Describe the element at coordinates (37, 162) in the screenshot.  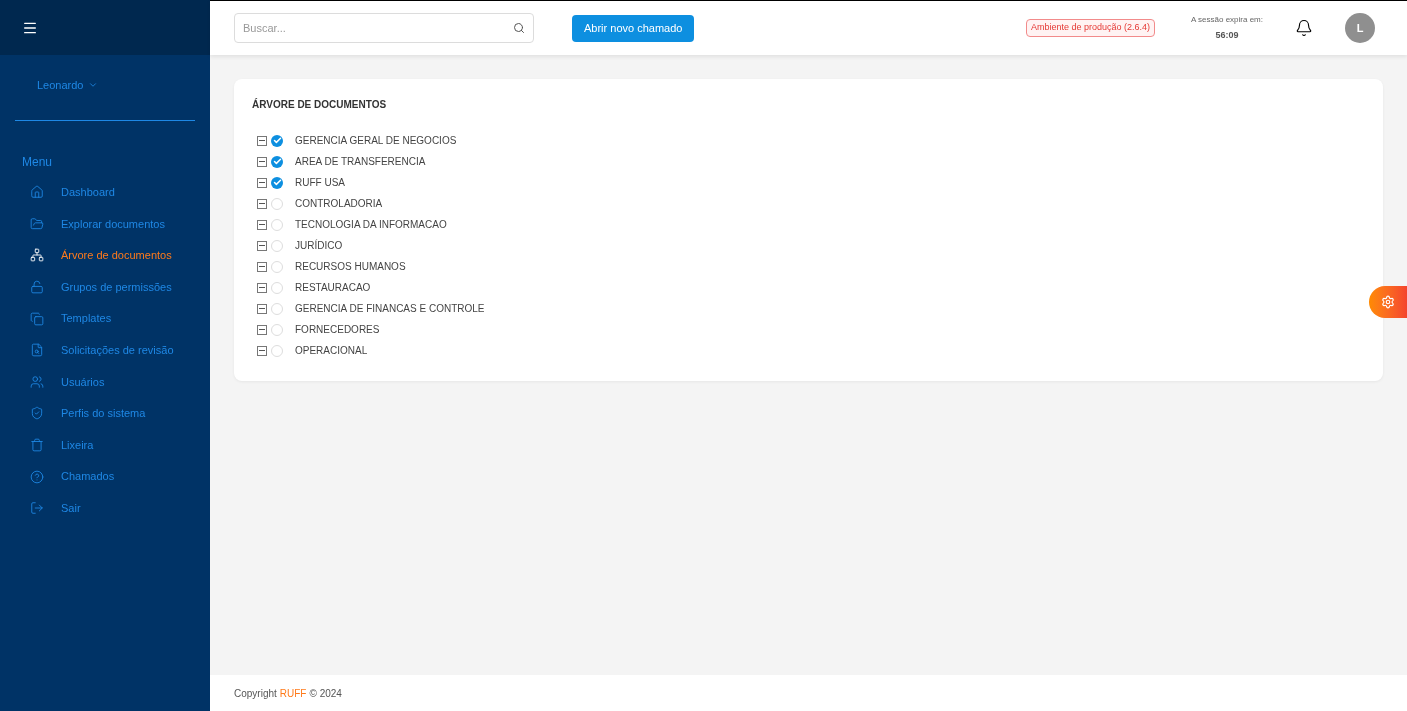
I see `menu-heading: Menu` at that location.